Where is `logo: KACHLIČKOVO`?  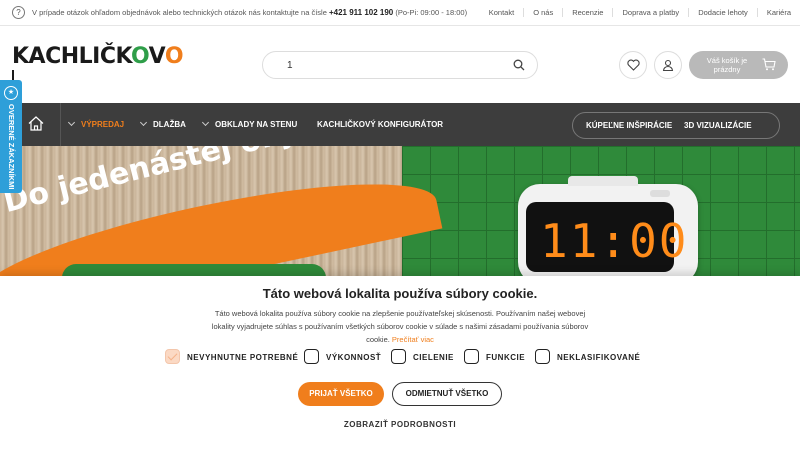
logo: KACHLIČKOVO is located at coordinates (98, 62).